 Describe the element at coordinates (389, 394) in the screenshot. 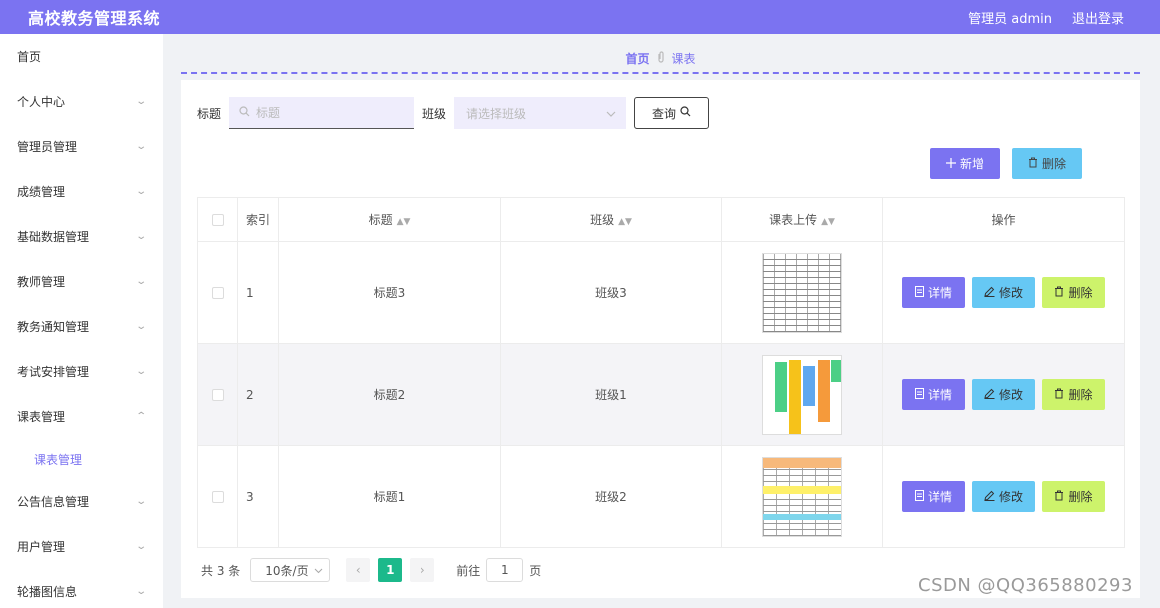

I see `row-title: 标题2` at that location.